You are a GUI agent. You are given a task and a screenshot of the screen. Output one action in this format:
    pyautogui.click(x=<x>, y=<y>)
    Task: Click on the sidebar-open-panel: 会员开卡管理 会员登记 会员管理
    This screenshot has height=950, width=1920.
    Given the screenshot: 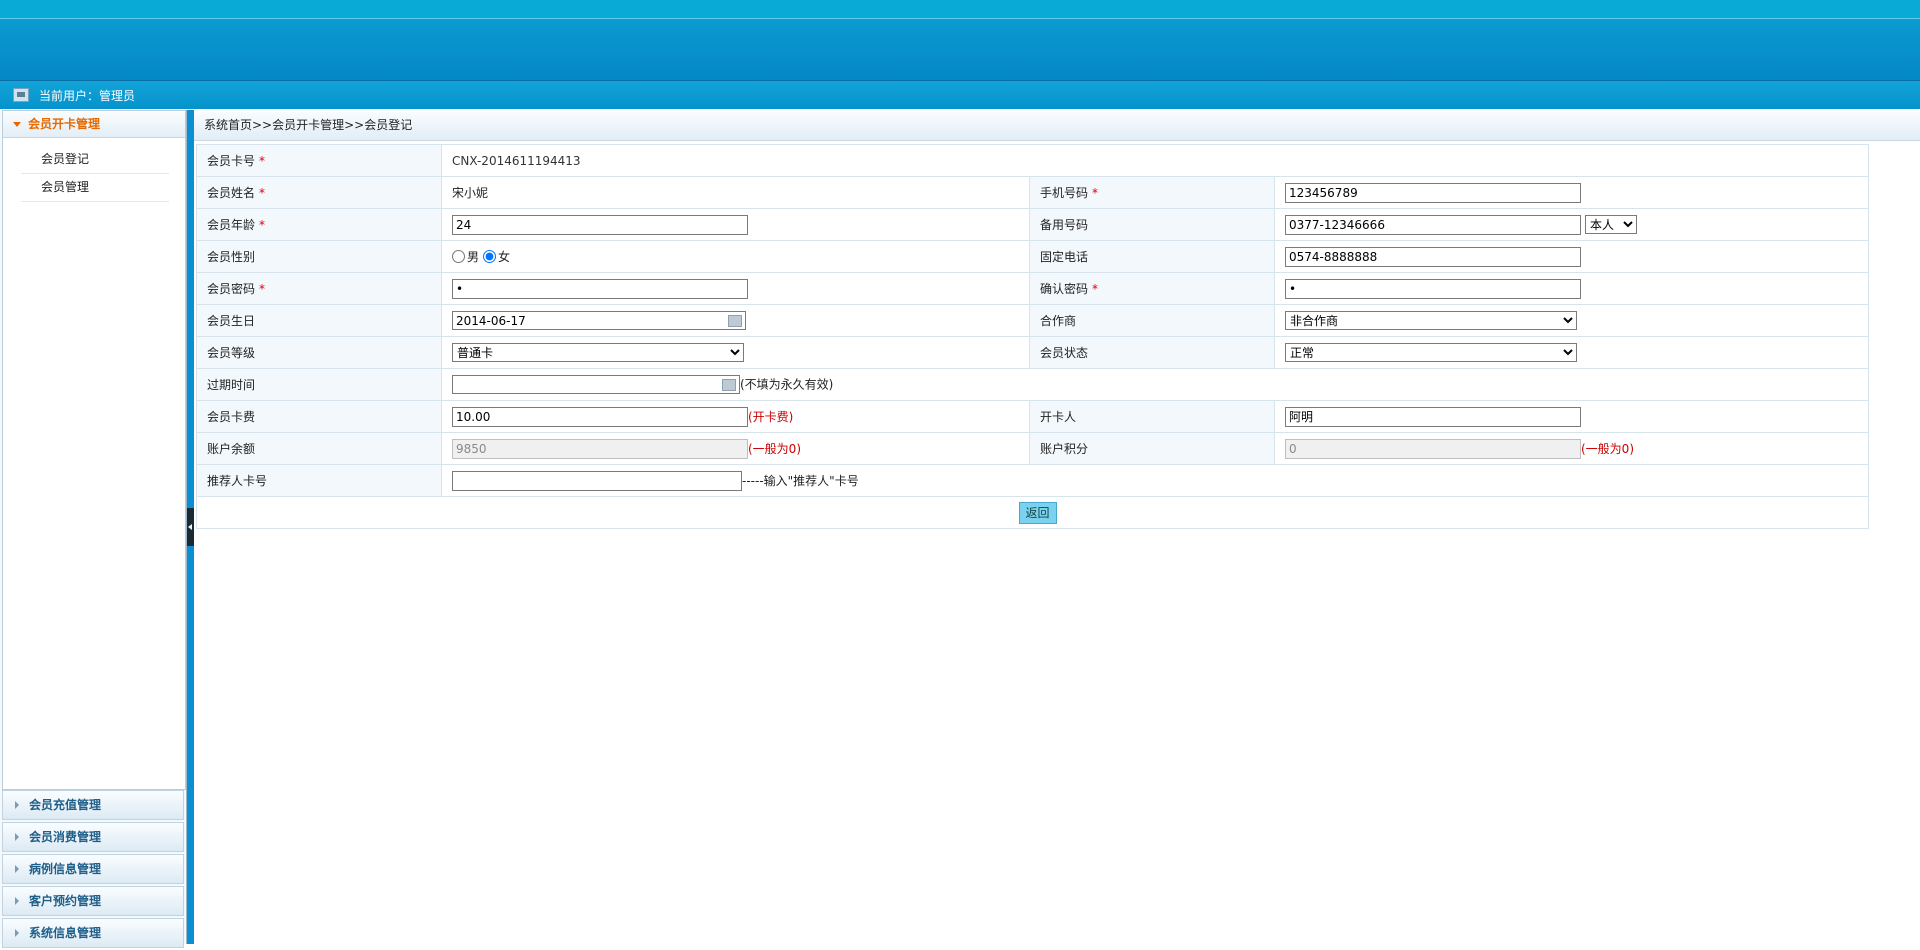 What is the action you would take?
    pyautogui.click(x=94, y=450)
    